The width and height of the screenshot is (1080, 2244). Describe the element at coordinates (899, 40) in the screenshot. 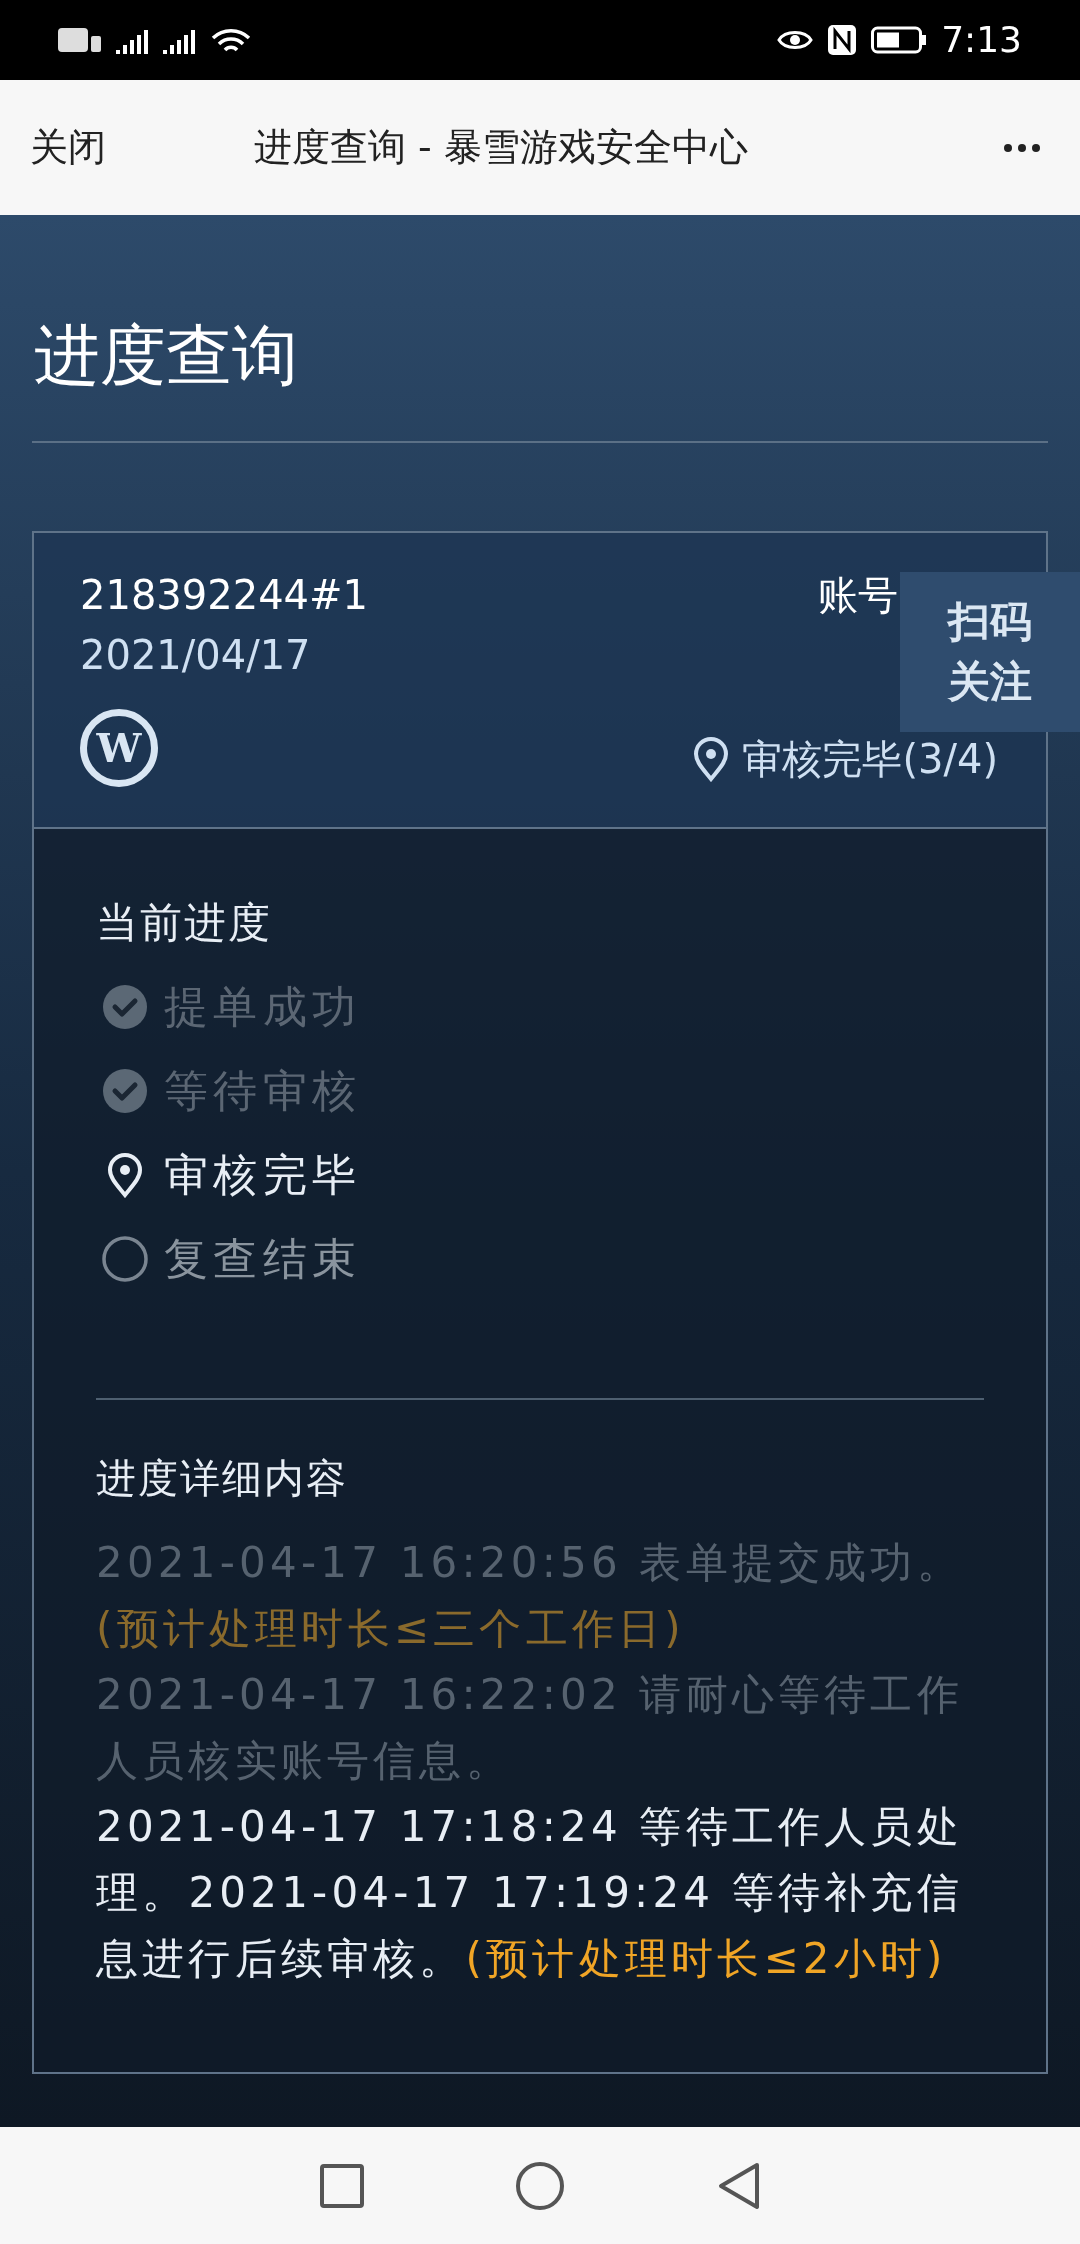

I see `battery-icon` at that location.